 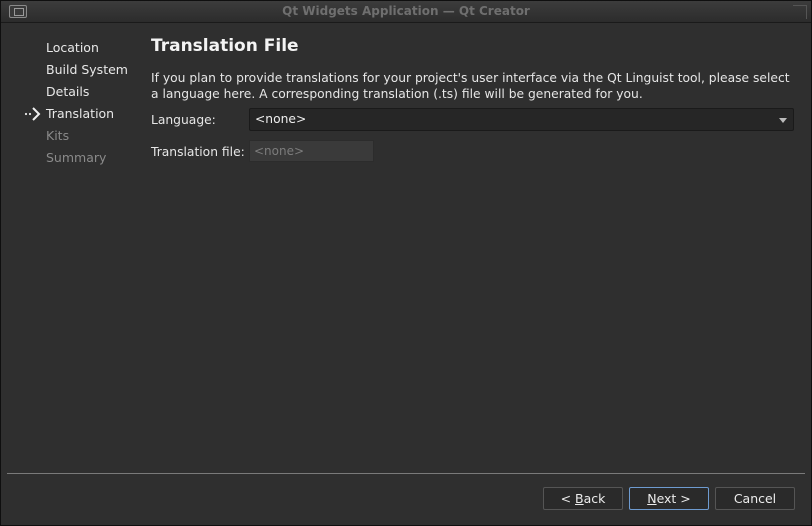 I want to click on step-summary: Summary, so click(x=81, y=158).